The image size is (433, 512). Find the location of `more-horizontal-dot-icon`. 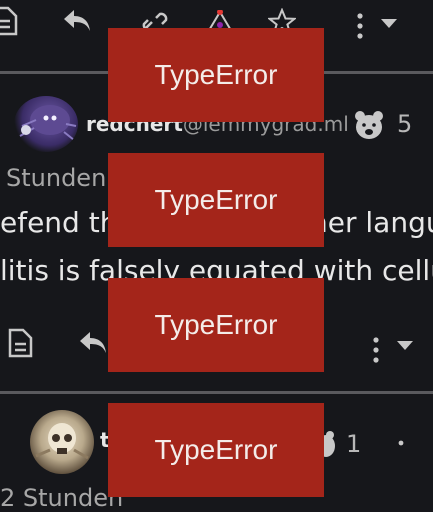

more-horizontal-dot-icon is located at coordinates (401, 443).